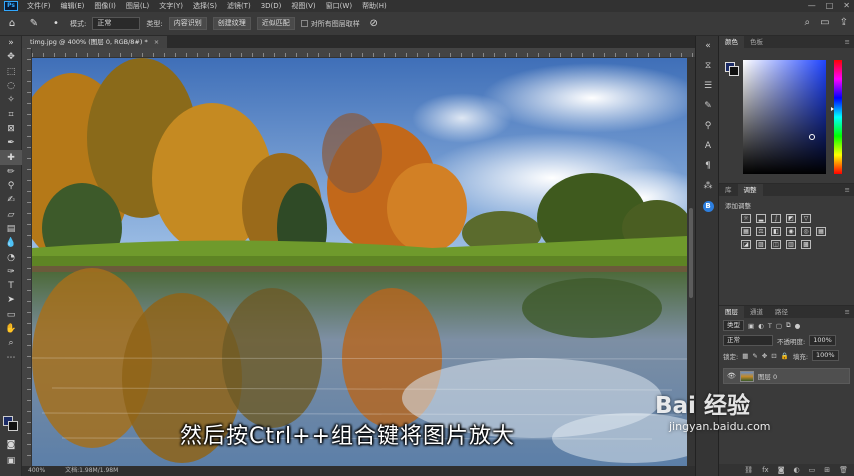  Describe the element at coordinates (231, 23) in the screenshot. I see `create-texture-button: 创建纹理` at that location.